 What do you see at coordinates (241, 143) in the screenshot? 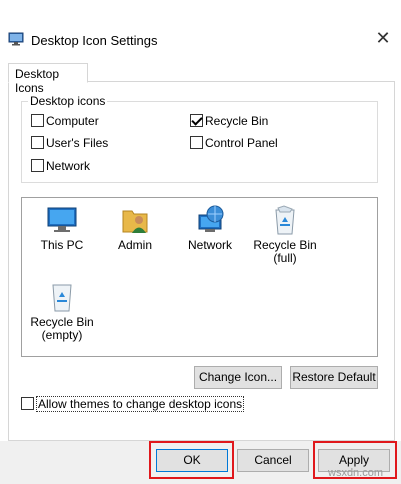
I see `control-panel-label: Control Panel` at bounding box center [241, 143].